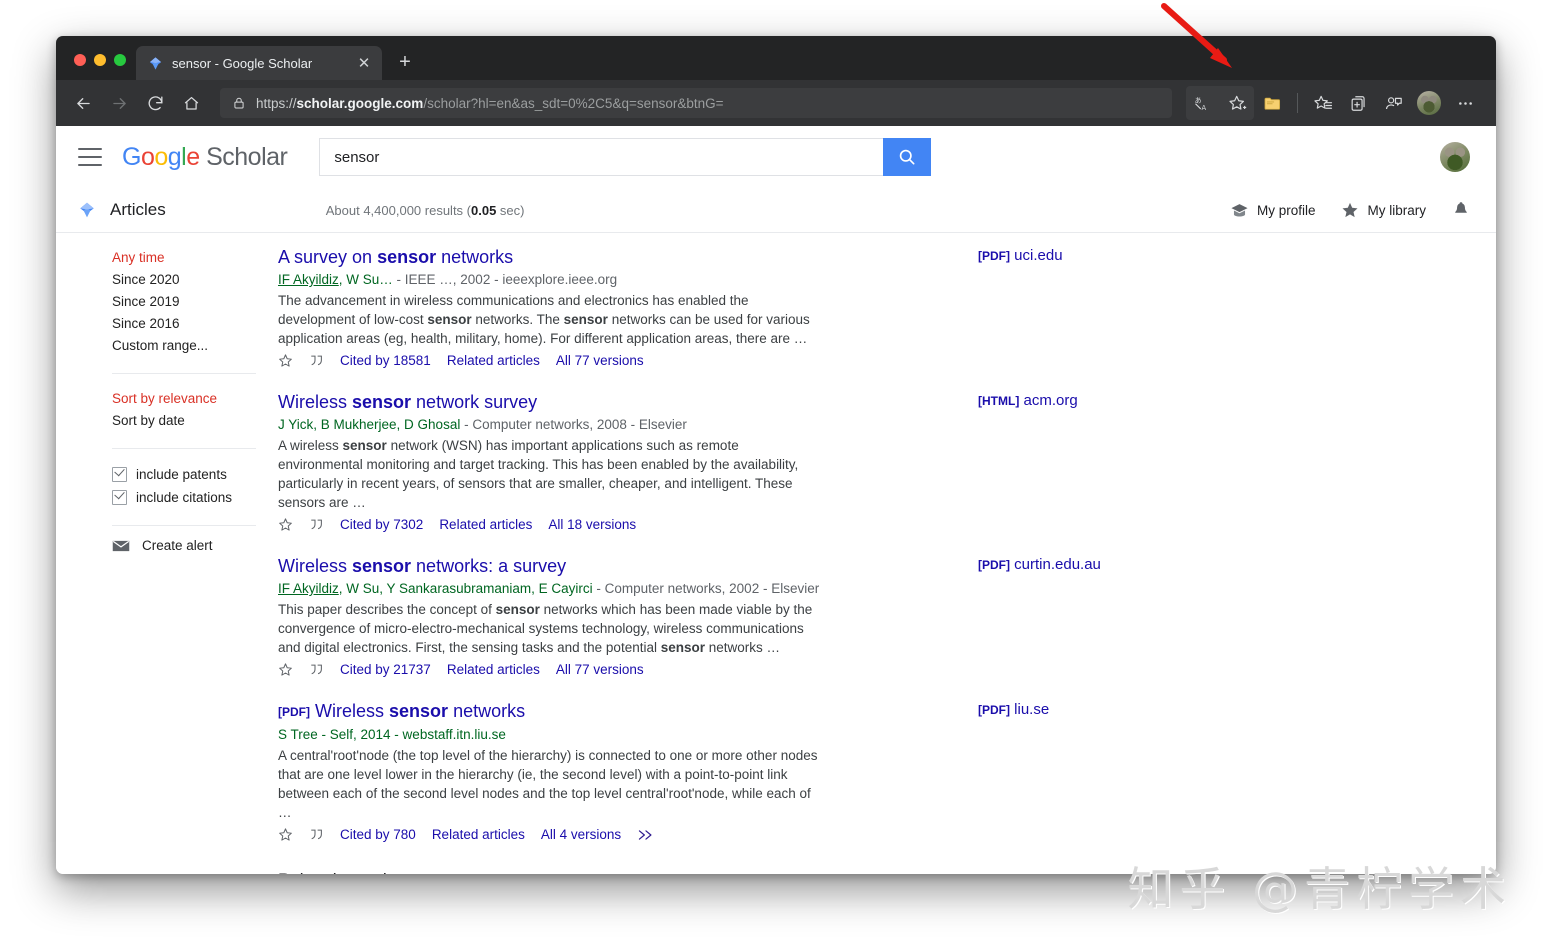 This screenshot has width=1552, height=947. Describe the element at coordinates (195, 258) in the screenshot. I see `sidebar-item-any-time: Any time` at that location.